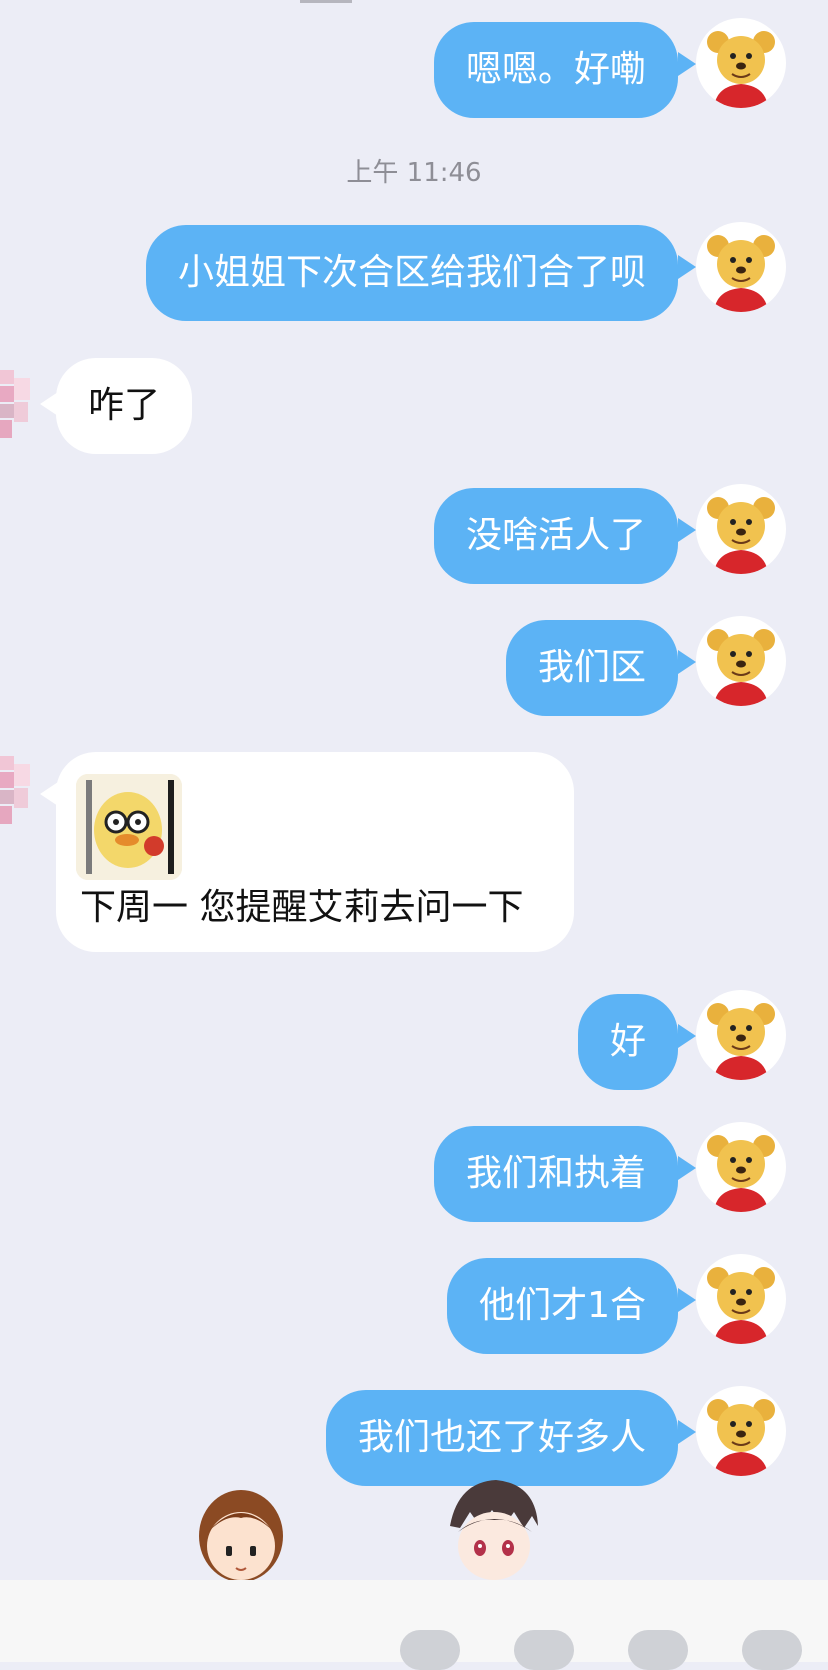 The width and height of the screenshot is (828, 1670). I want to click on message-bubble-outgoing: 嗯嗯。好嘞, so click(555, 70).